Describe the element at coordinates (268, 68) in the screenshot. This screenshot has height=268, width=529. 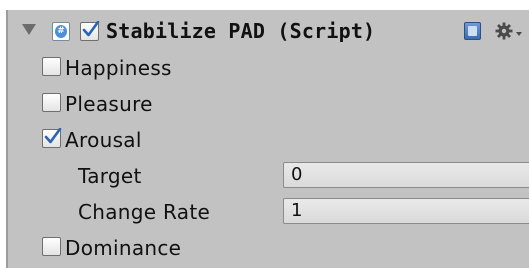
I see `property-row-happiness: Happiness` at that location.